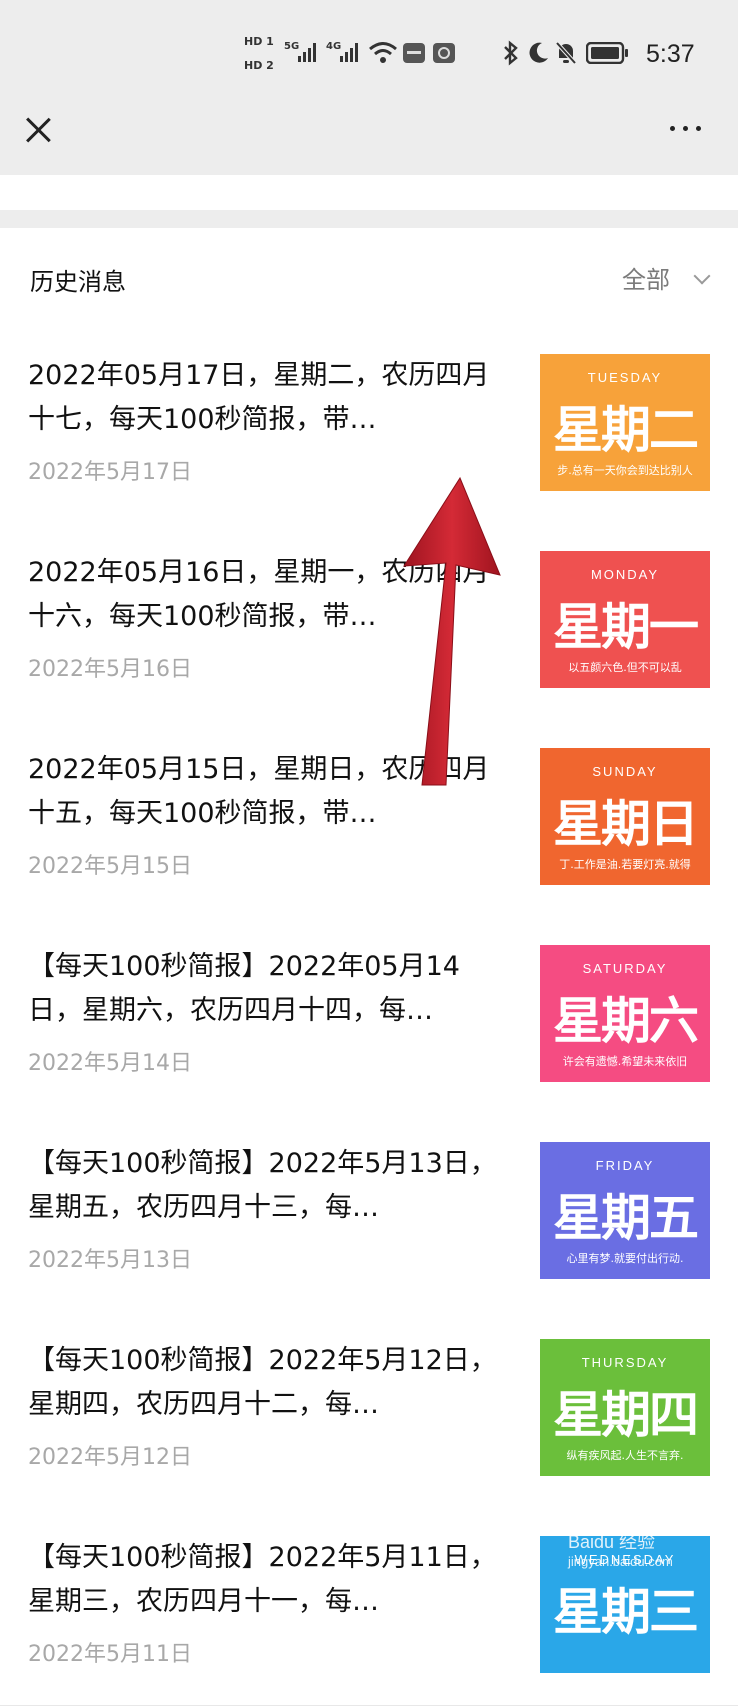  What do you see at coordinates (626, 823) in the screenshot?
I see `thumb-weekday: 星期日` at bounding box center [626, 823].